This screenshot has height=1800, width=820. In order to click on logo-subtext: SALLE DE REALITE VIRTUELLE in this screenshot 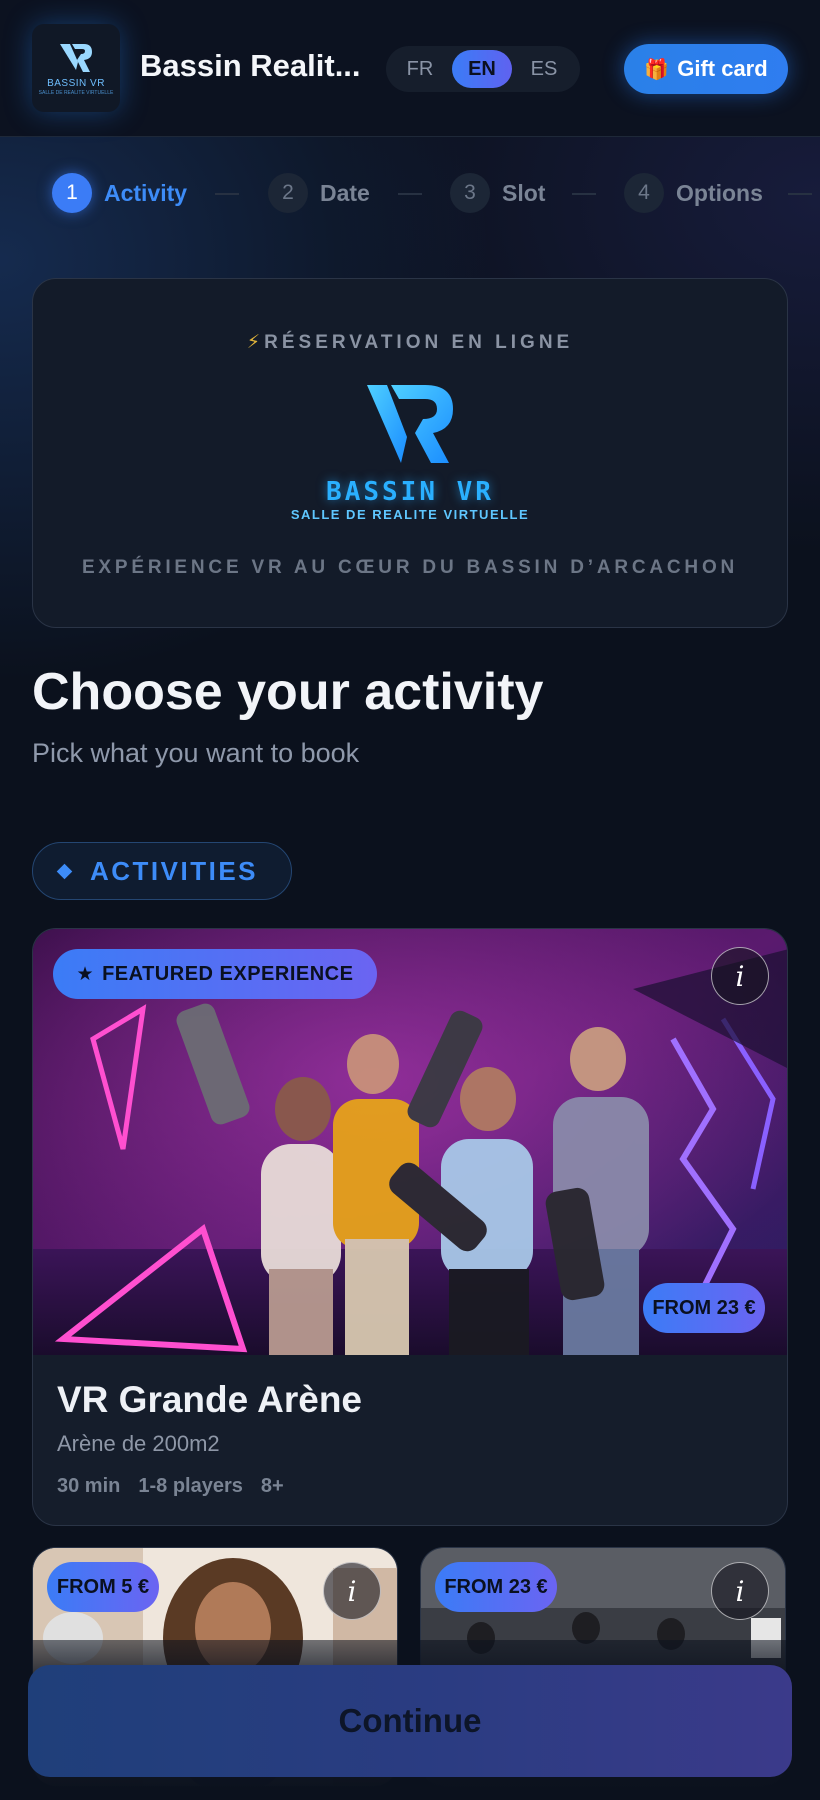, I will do `click(76, 93)`.